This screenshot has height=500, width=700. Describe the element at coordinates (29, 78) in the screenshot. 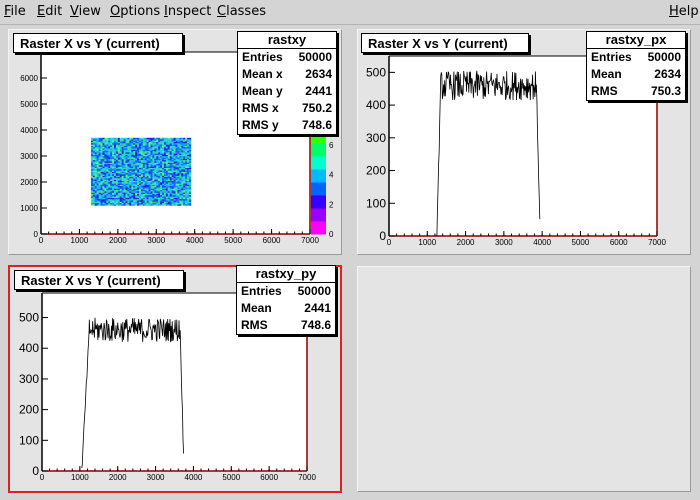

I see `y-tick-label: 6000` at that location.